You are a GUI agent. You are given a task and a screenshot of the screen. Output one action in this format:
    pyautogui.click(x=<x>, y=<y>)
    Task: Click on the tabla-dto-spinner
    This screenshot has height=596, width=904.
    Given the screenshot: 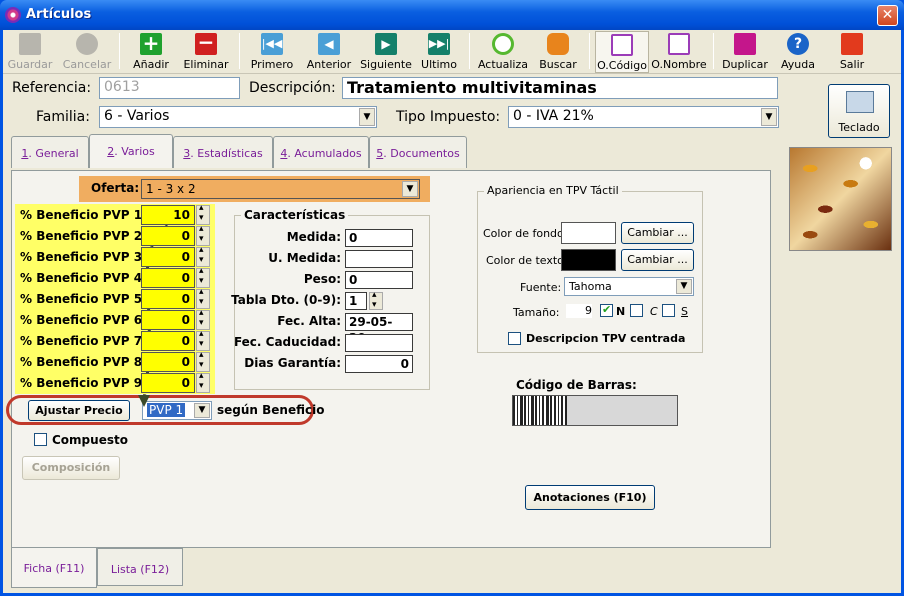 What is the action you would take?
    pyautogui.click(x=376, y=300)
    